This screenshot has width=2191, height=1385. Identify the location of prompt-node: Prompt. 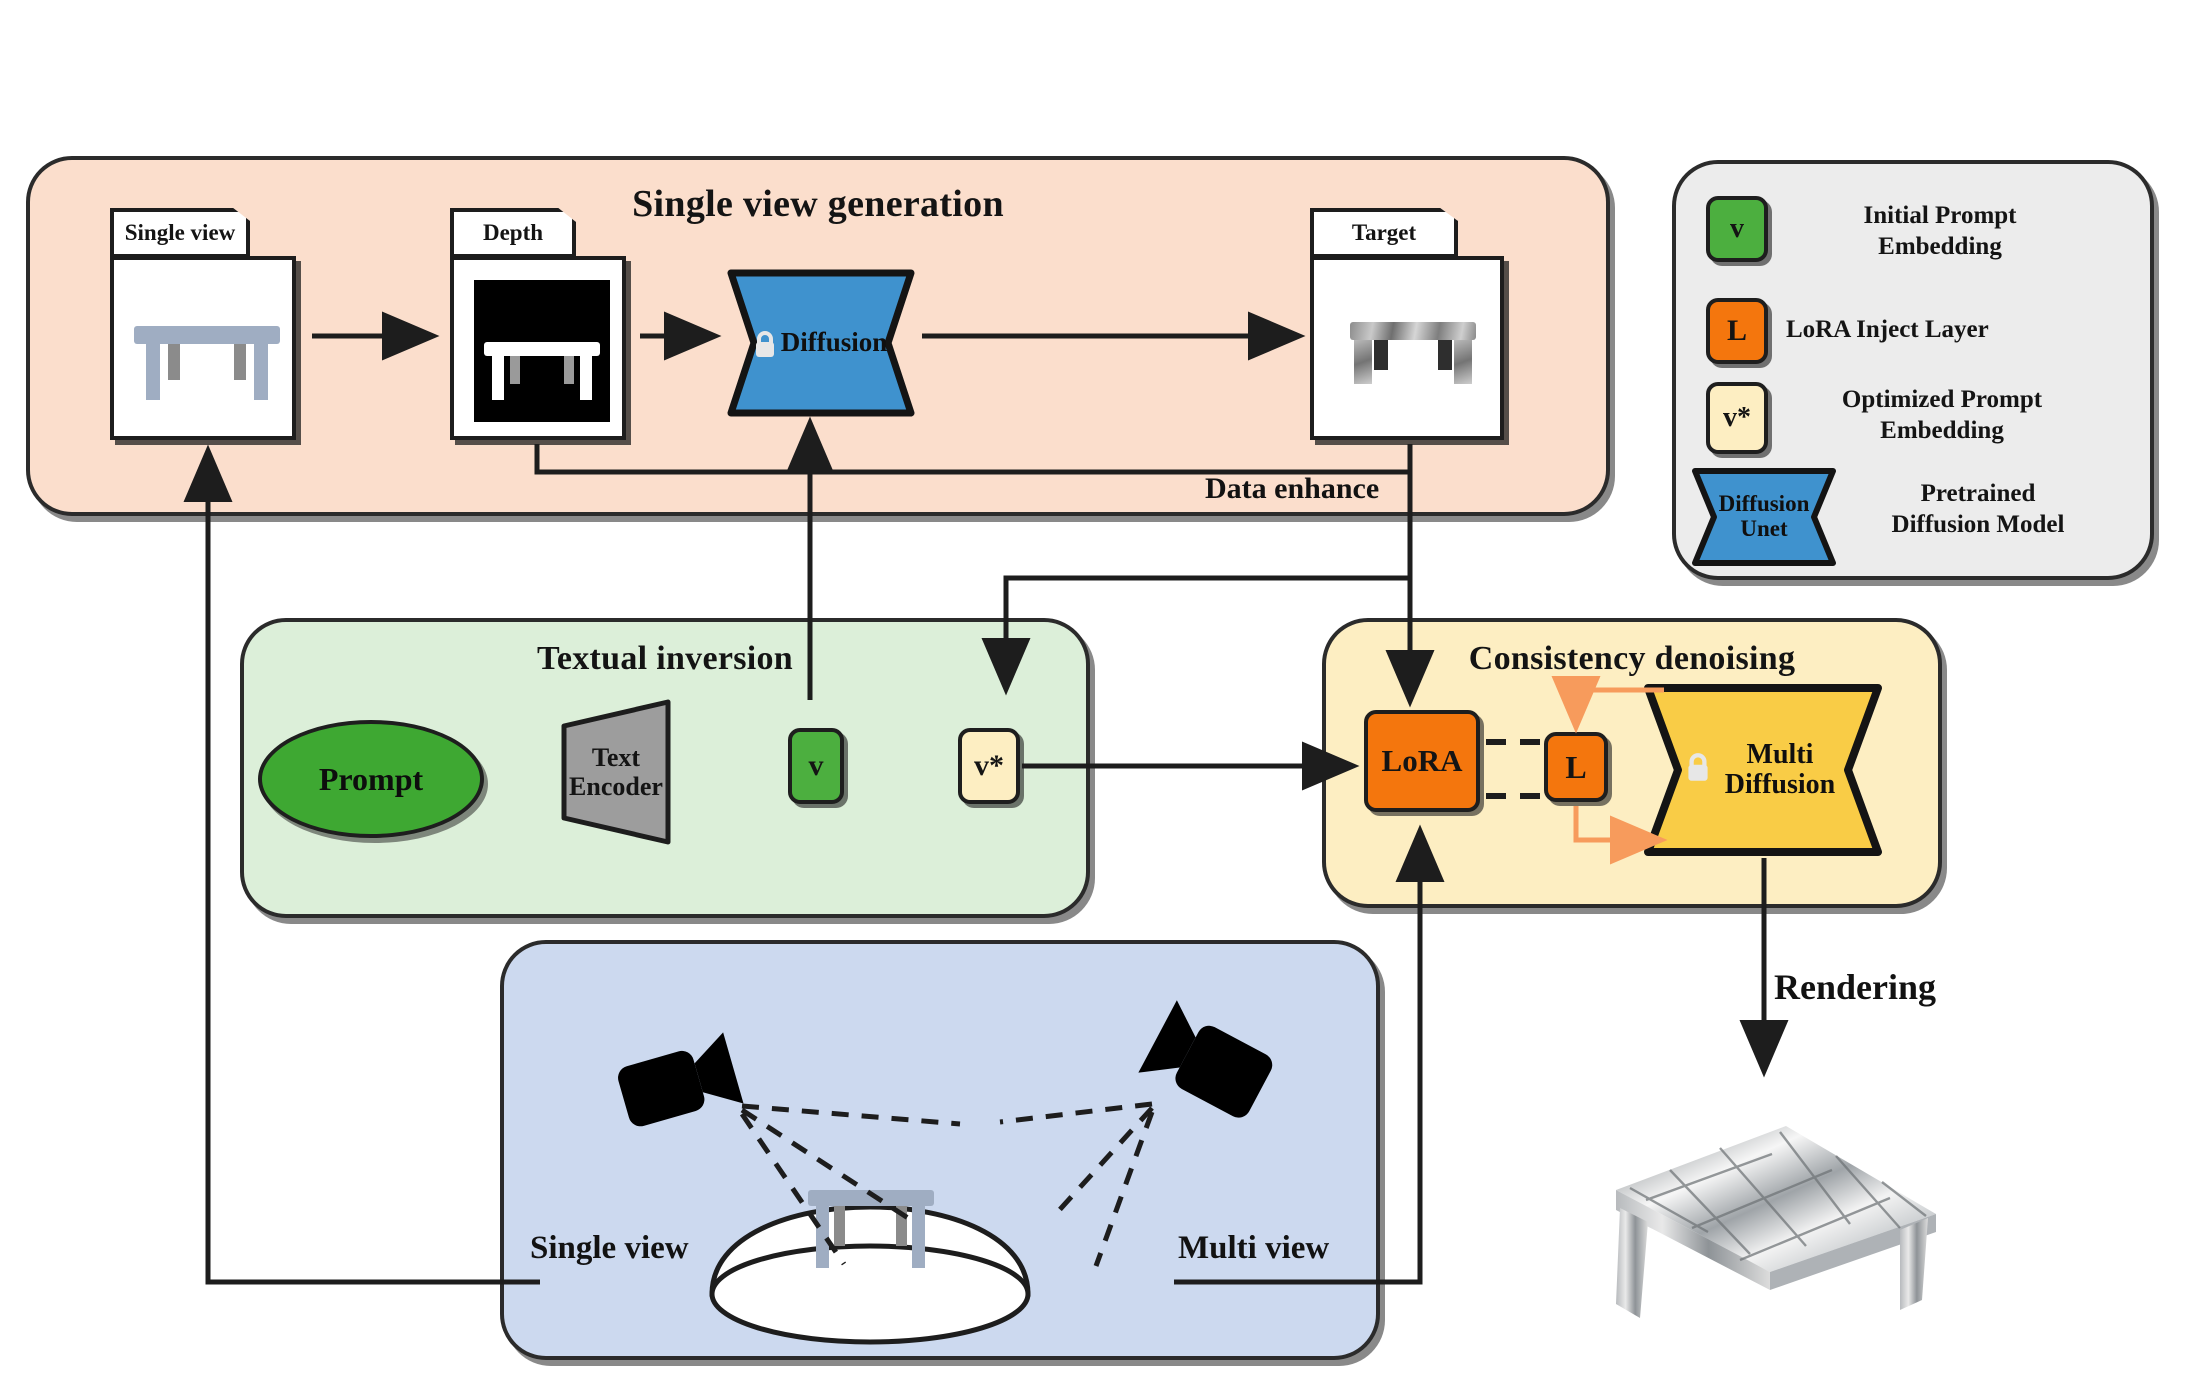
(371, 779).